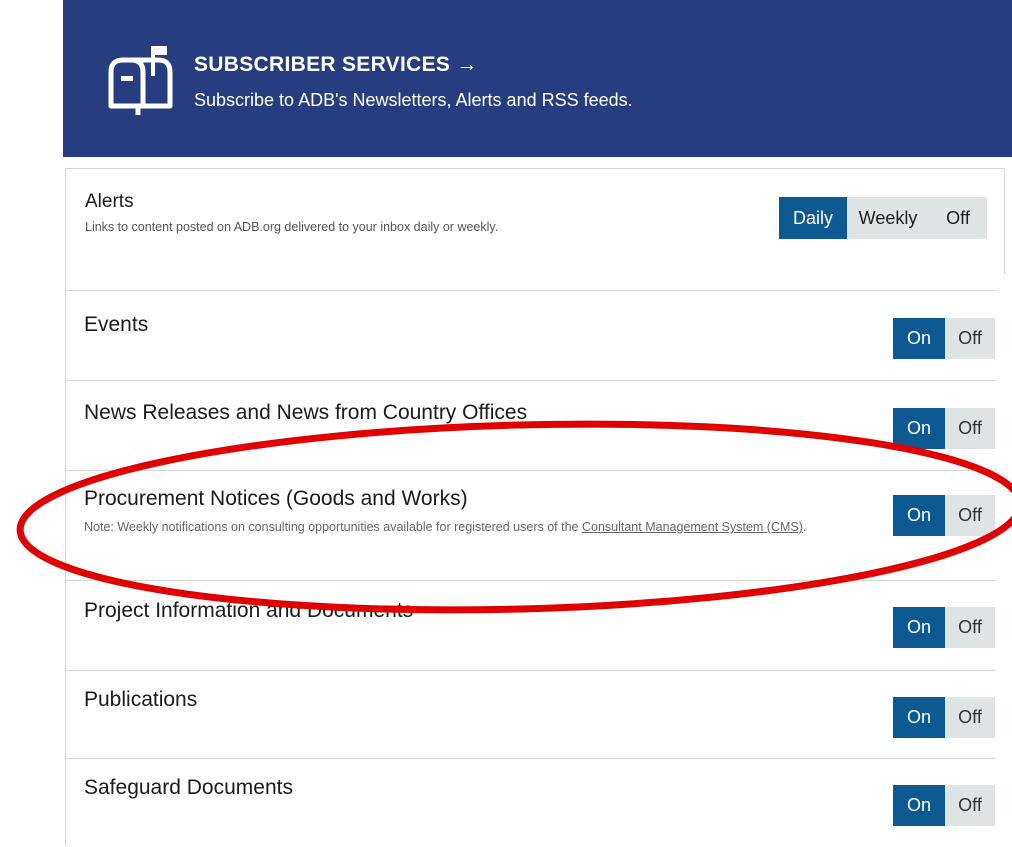  Describe the element at coordinates (141, 699) in the screenshot. I see `item-title: Publications` at that location.